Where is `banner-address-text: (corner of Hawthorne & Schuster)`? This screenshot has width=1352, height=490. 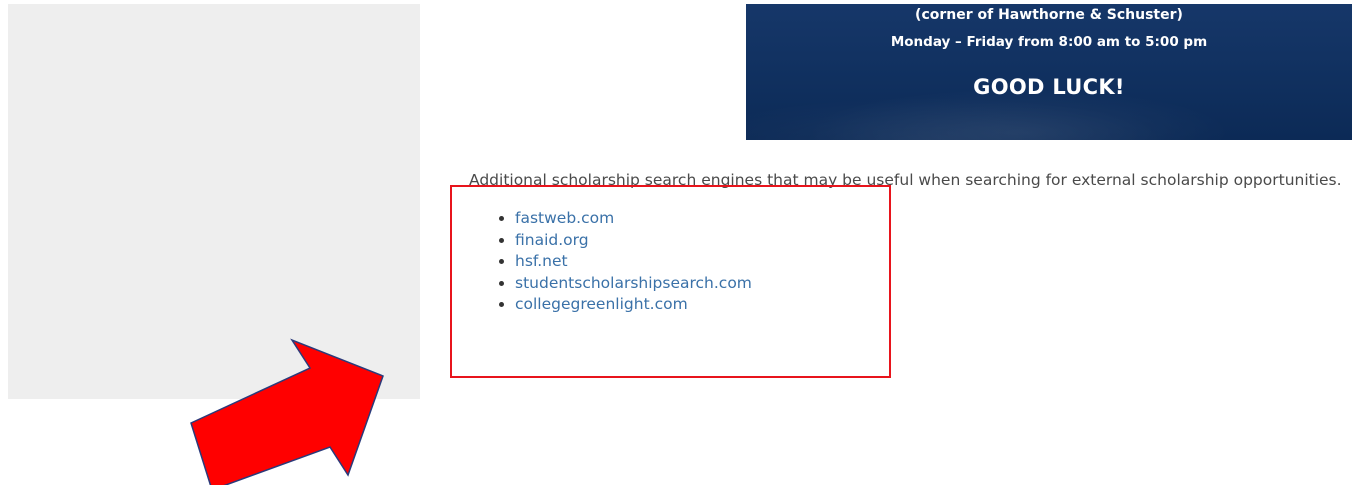
banner-address-text: (corner of Hawthorne & Schuster) is located at coordinates (1049, 15).